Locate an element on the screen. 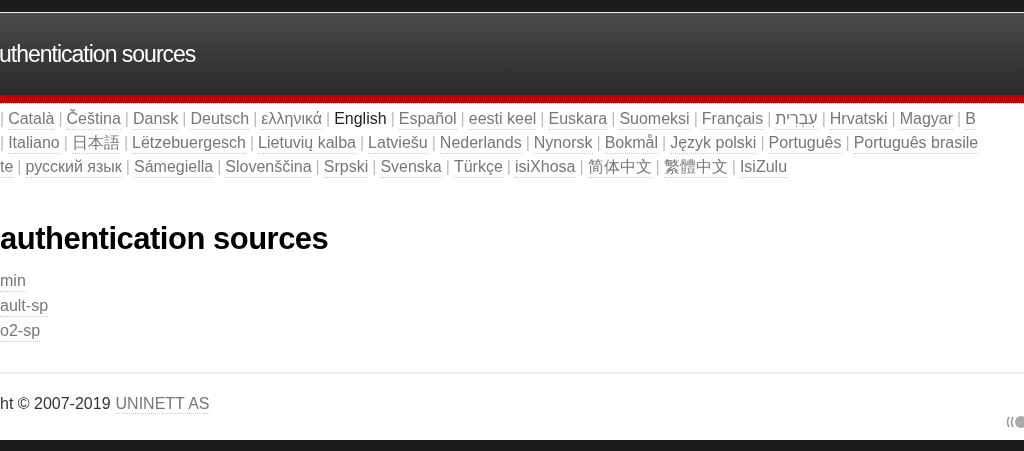  language-link: Suomeksi is located at coordinates (654, 119).